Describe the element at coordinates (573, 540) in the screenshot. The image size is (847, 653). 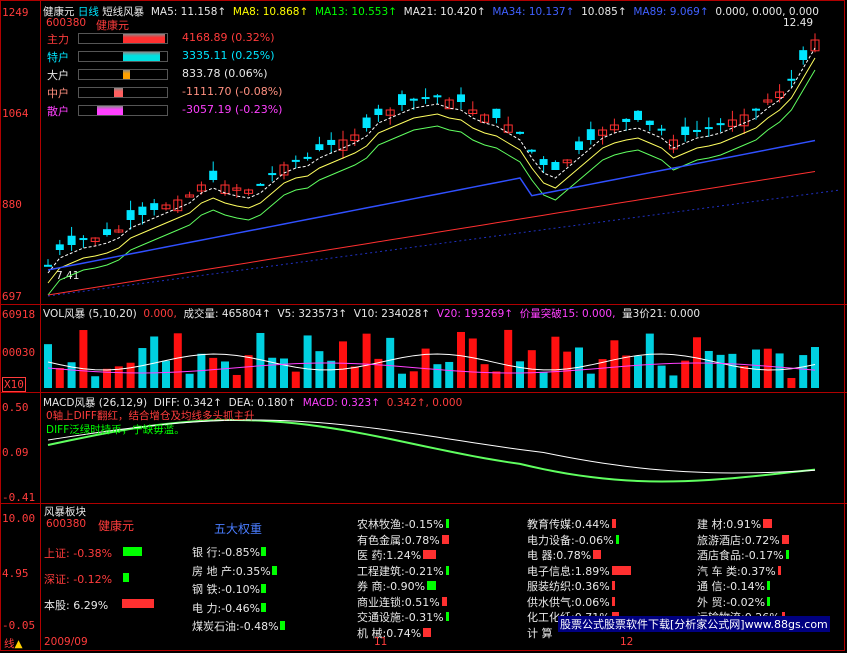
I see `sector-item: 电力设备:-0.06%` at that location.